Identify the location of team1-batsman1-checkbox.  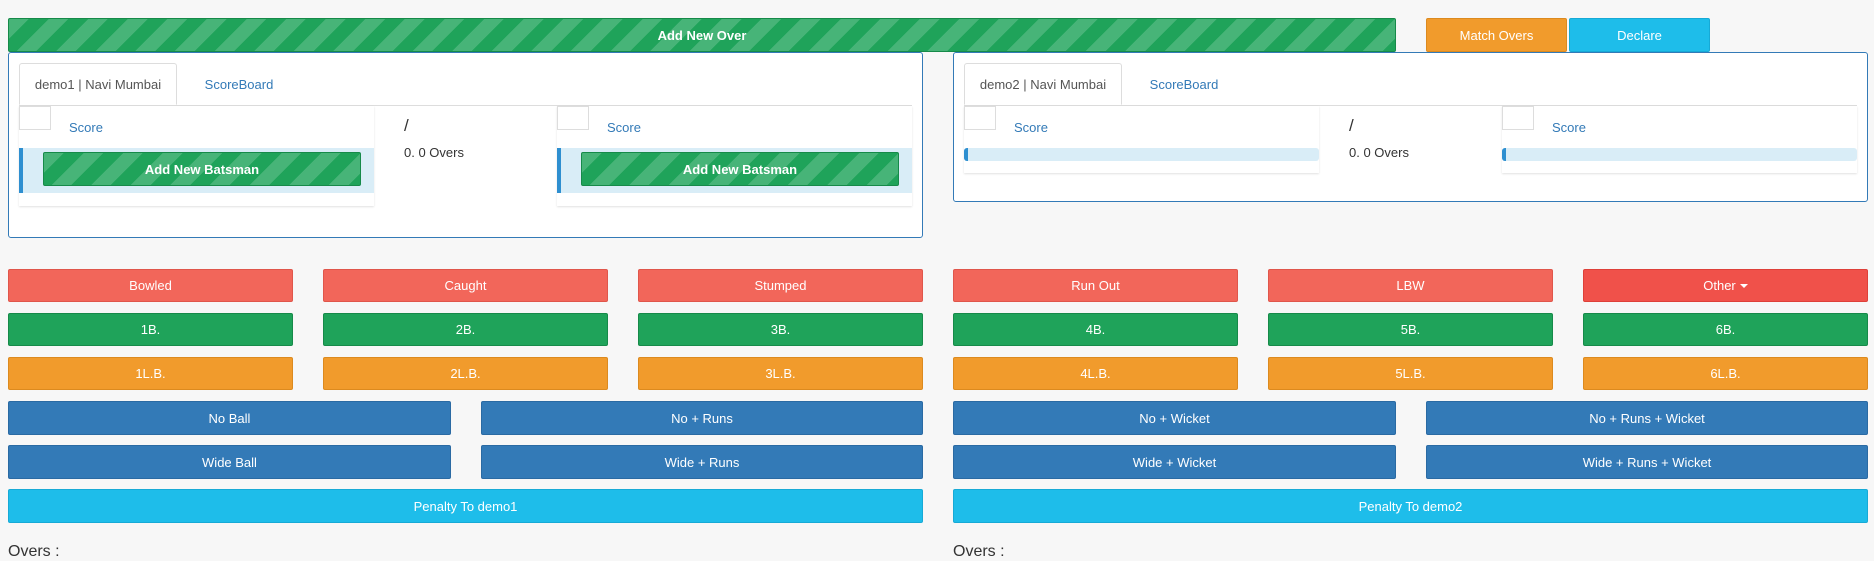
(35, 118).